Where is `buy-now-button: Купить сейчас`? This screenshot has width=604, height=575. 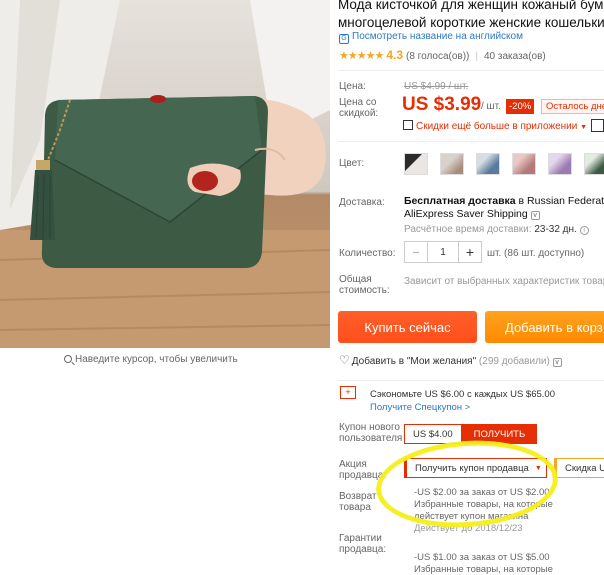 buy-now-button: Купить сейчас is located at coordinates (407, 327).